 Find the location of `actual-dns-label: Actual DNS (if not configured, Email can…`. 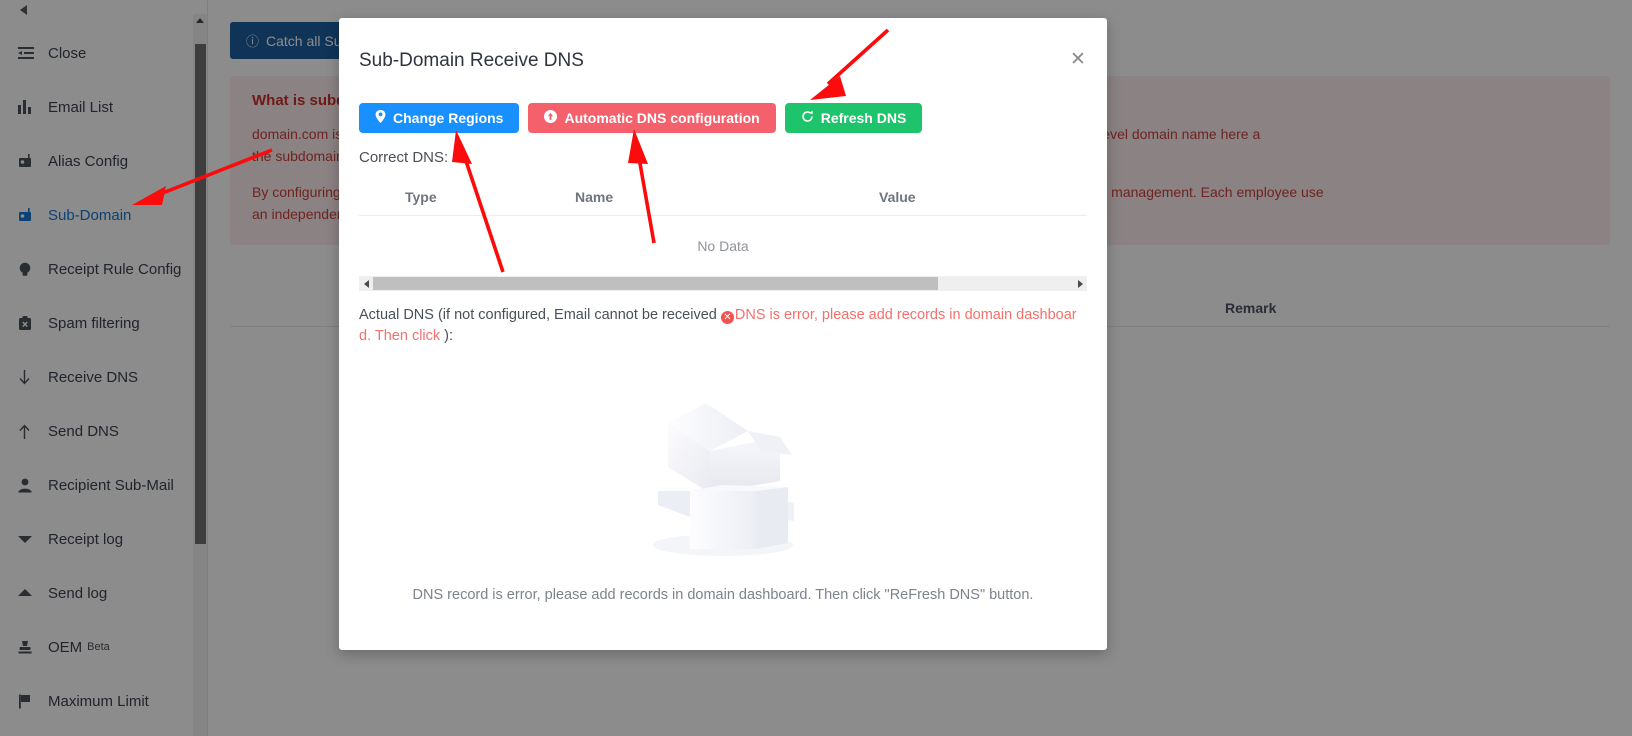

actual-dns-label: Actual DNS (if not configured, Email can… is located at coordinates (722, 326).